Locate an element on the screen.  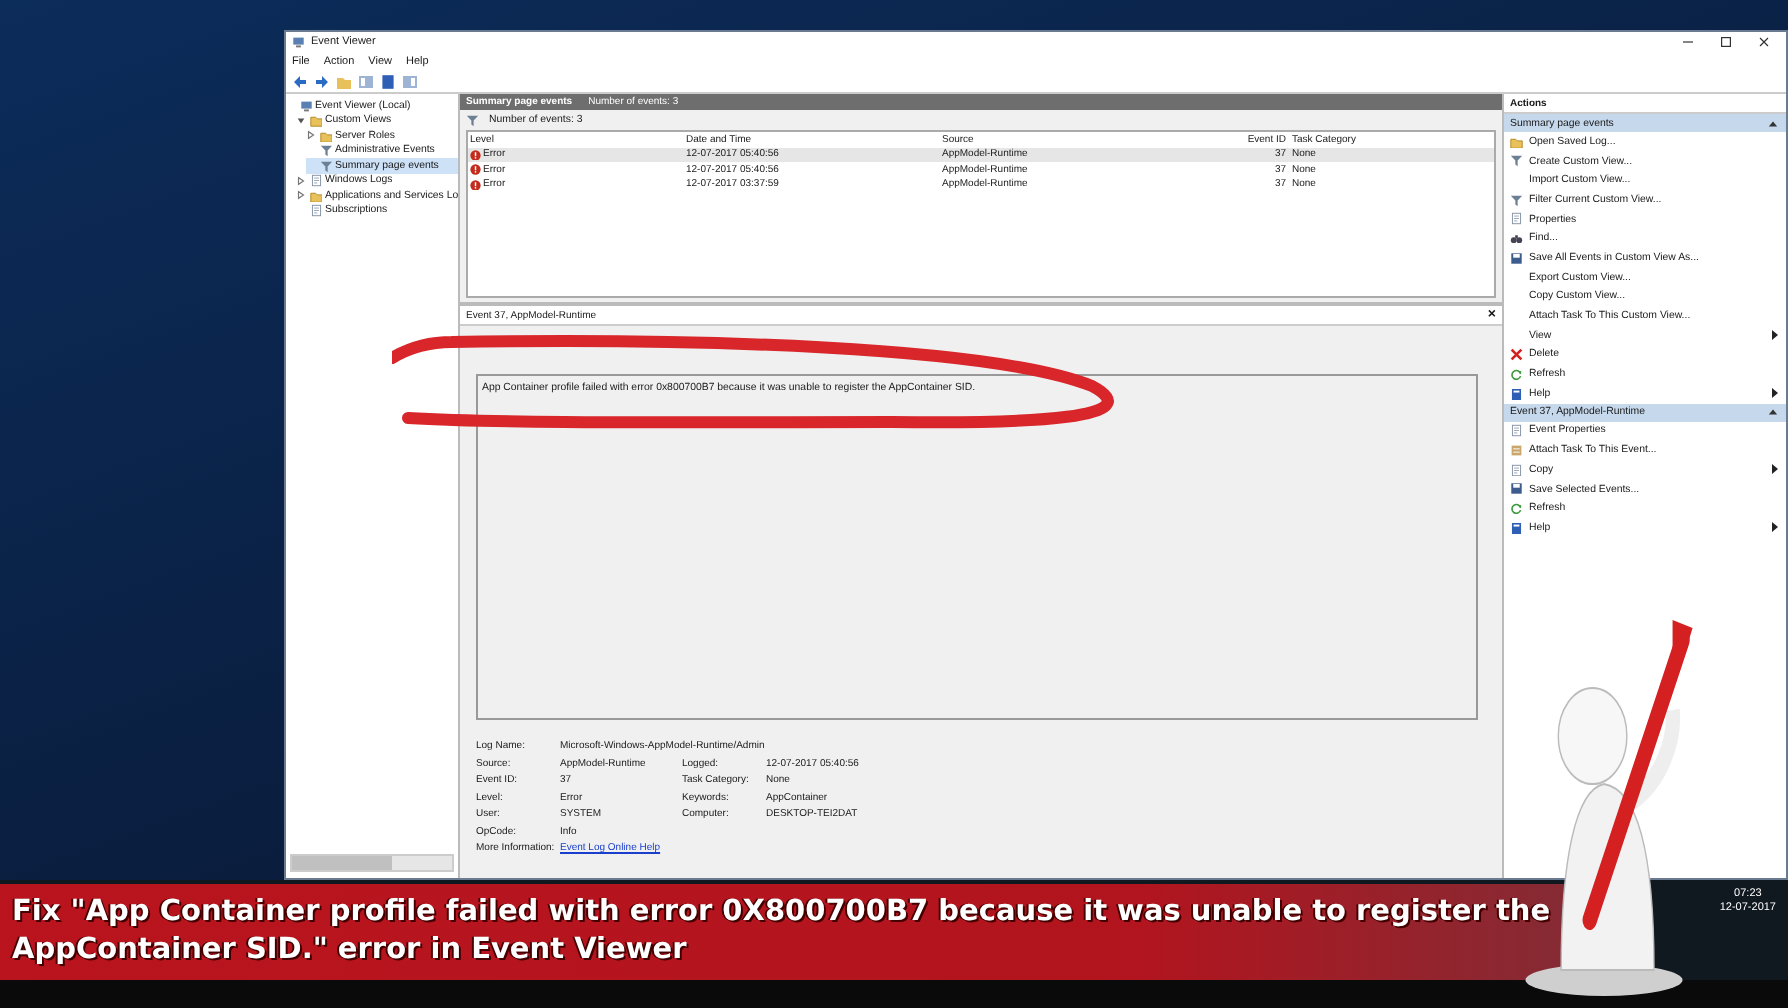
minimize-icon is located at coordinates (1688, 42).